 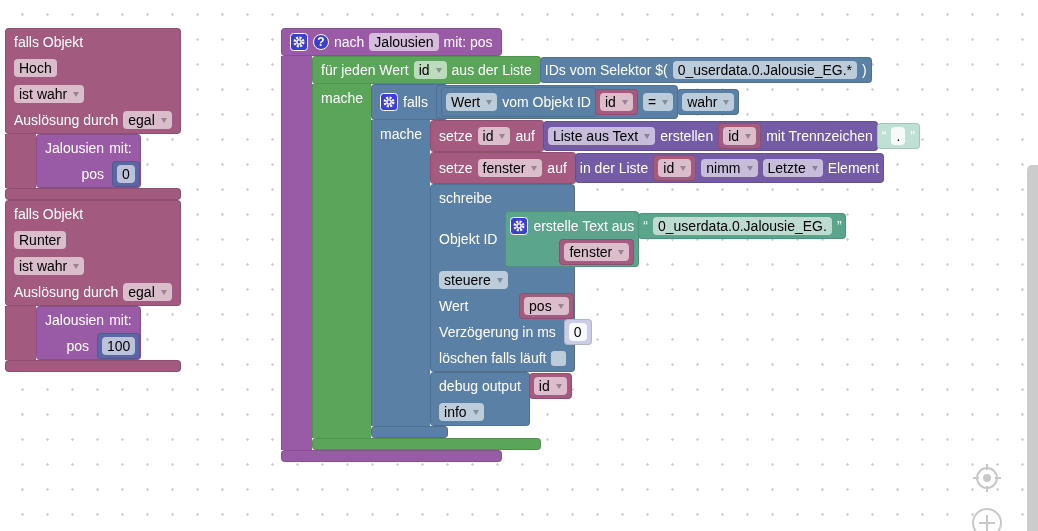 I want to click on variable-block: setze fenster auf in der Liste id nimm Letzte Element, so click(x=657, y=168).